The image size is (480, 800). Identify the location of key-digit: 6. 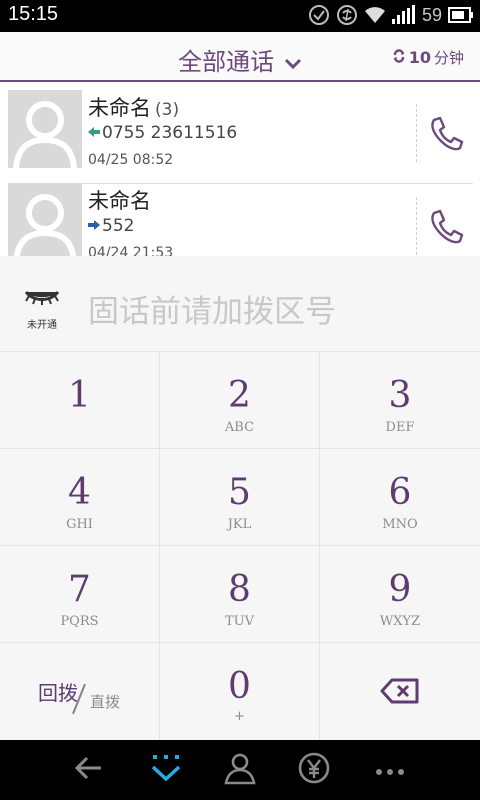
(400, 492).